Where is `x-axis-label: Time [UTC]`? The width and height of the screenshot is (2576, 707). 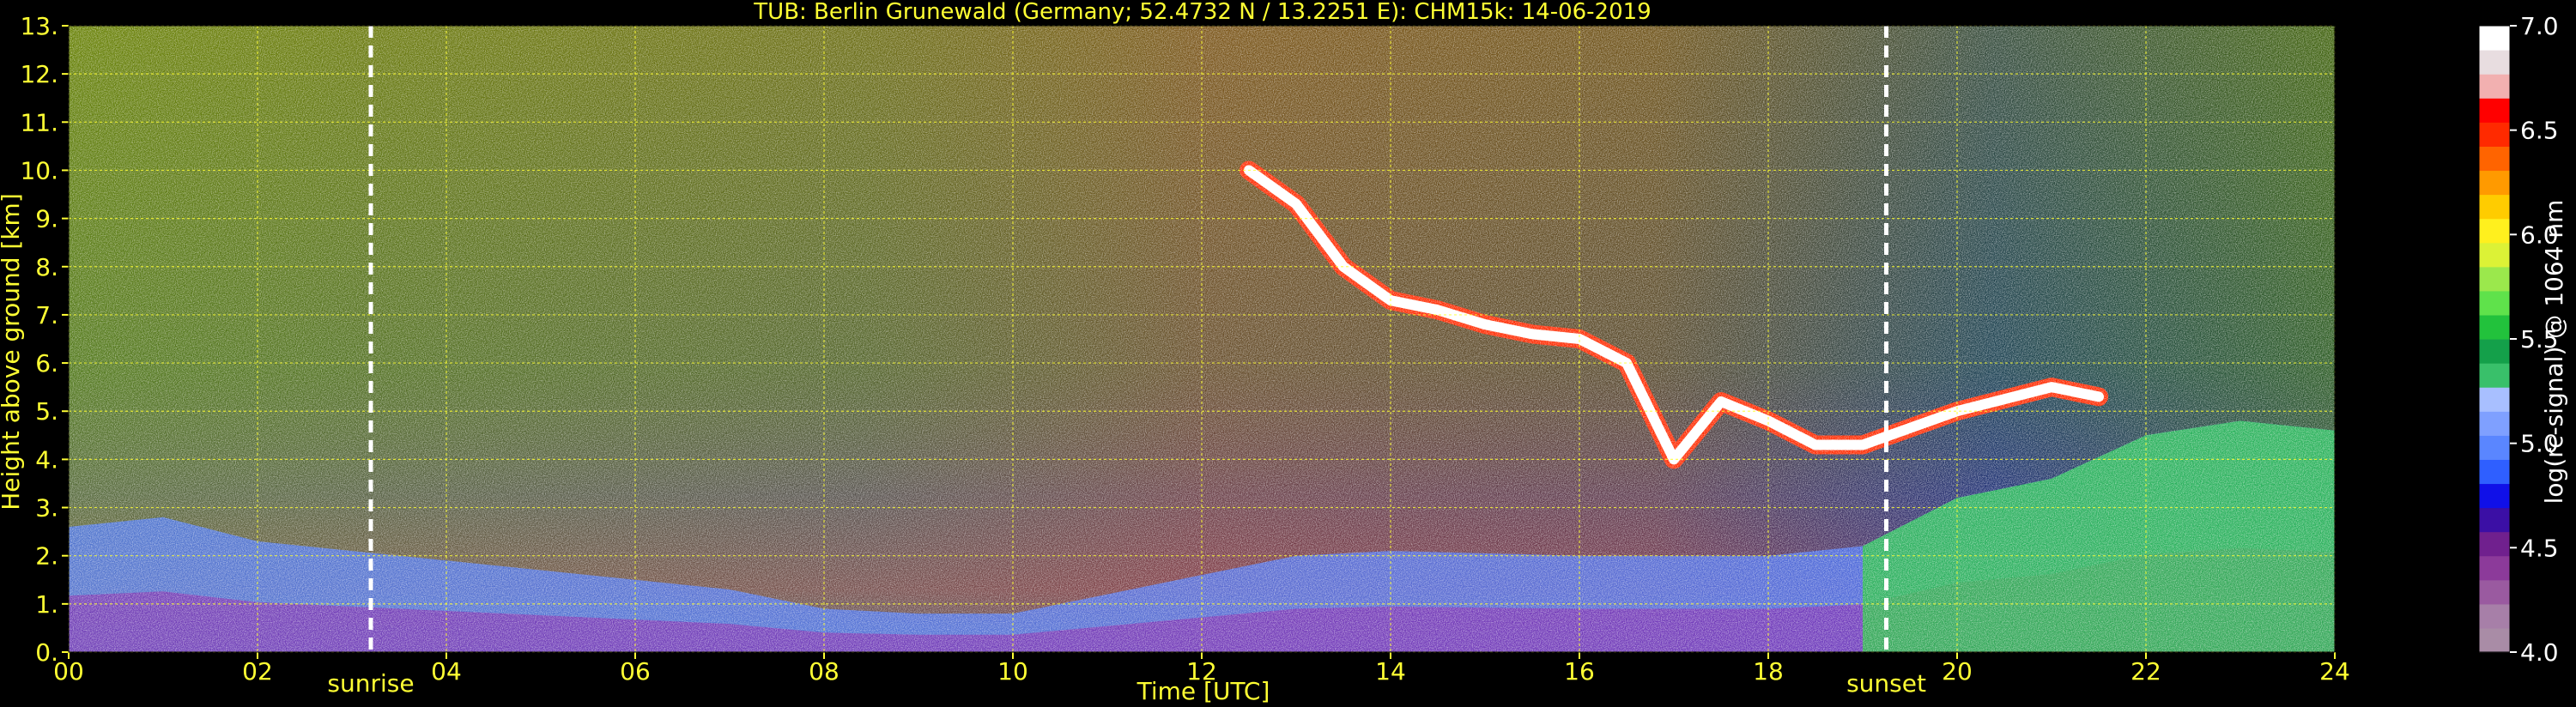
x-axis-label: Time [UTC] is located at coordinates (1203, 691).